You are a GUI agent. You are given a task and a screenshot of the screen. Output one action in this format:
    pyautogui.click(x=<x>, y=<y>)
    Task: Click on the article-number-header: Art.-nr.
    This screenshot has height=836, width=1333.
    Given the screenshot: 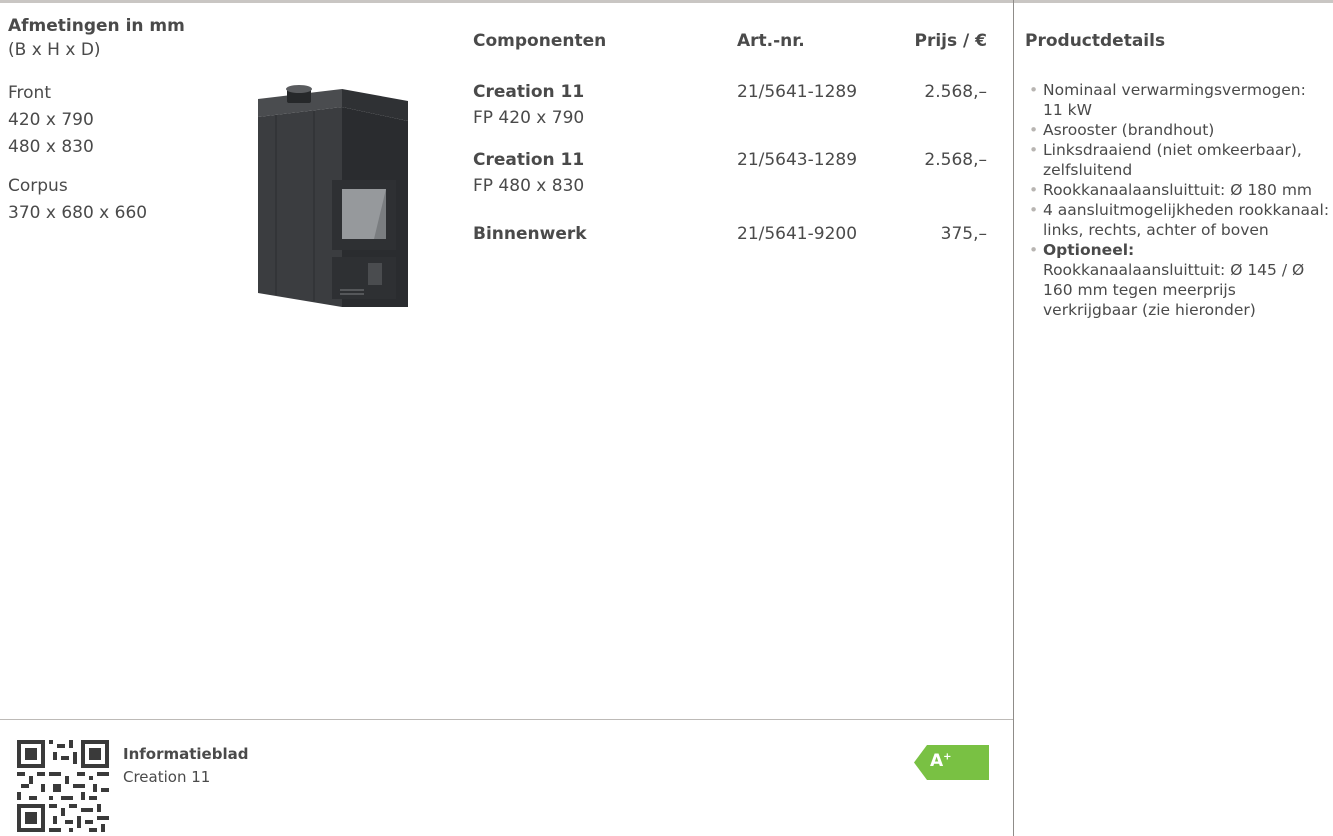 What is the action you would take?
    pyautogui.click(x=771, y=41)
    